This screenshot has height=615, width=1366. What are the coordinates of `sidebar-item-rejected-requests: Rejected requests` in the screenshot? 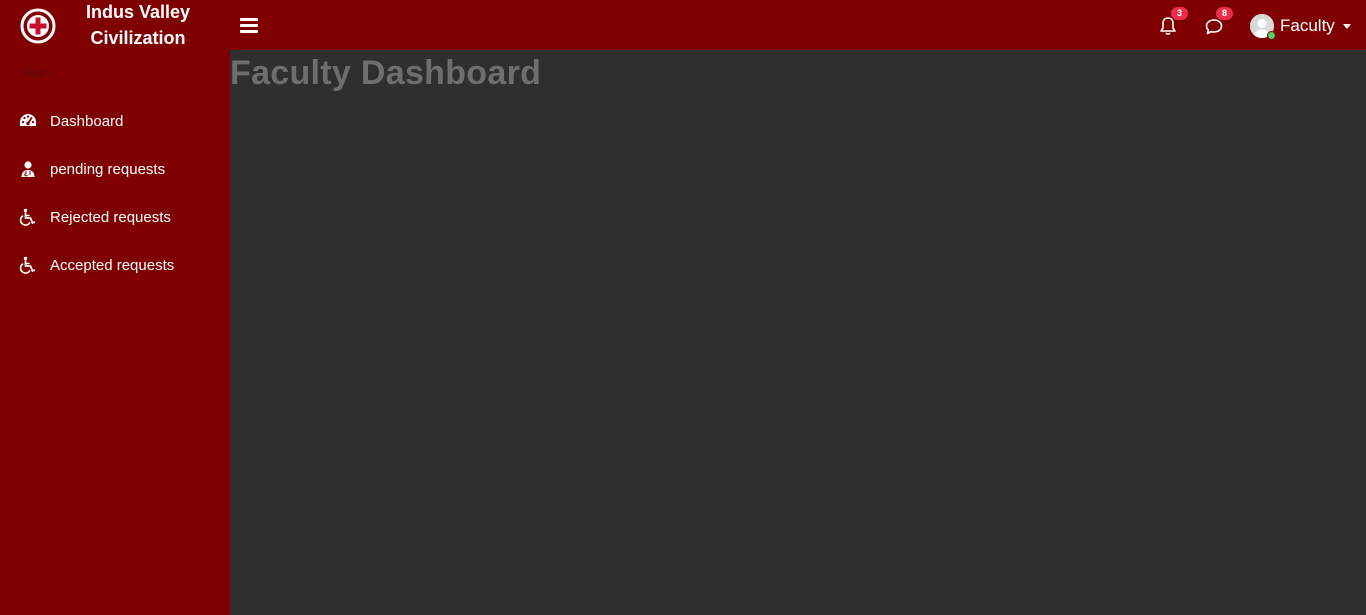 It's located at (115, 217).